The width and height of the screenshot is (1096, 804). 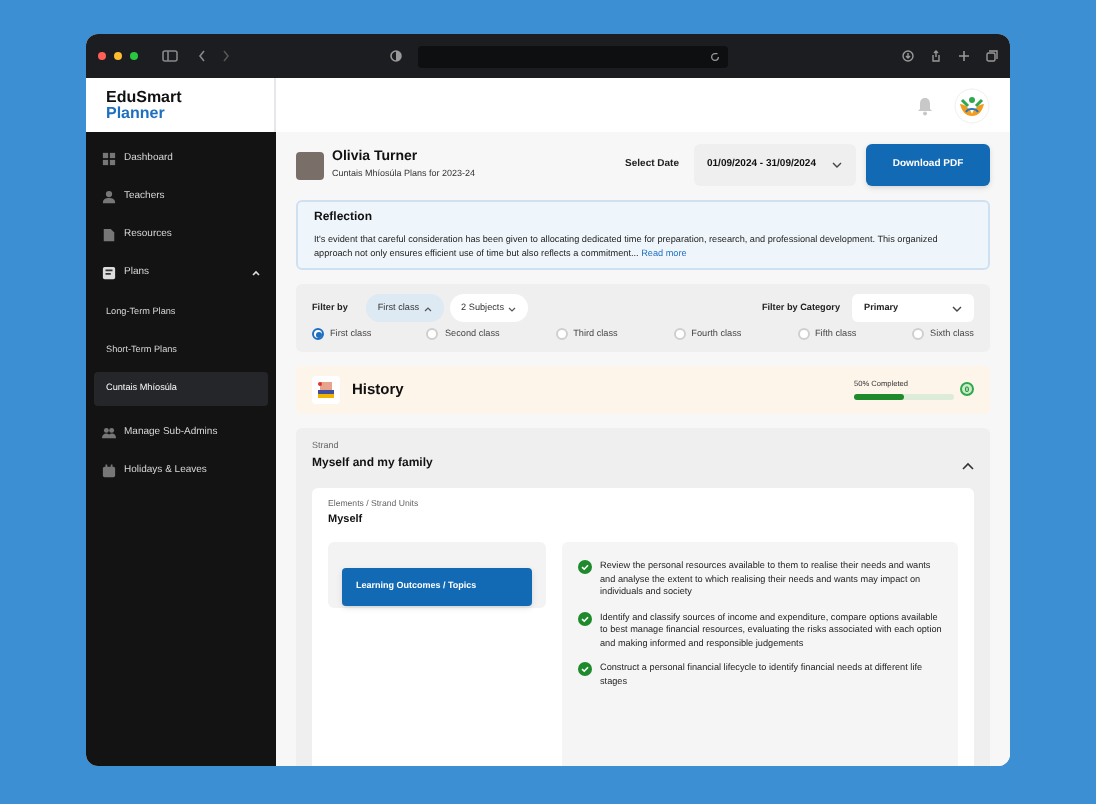 I want to click on avatar-placeholder, so click(x=310, y=165).